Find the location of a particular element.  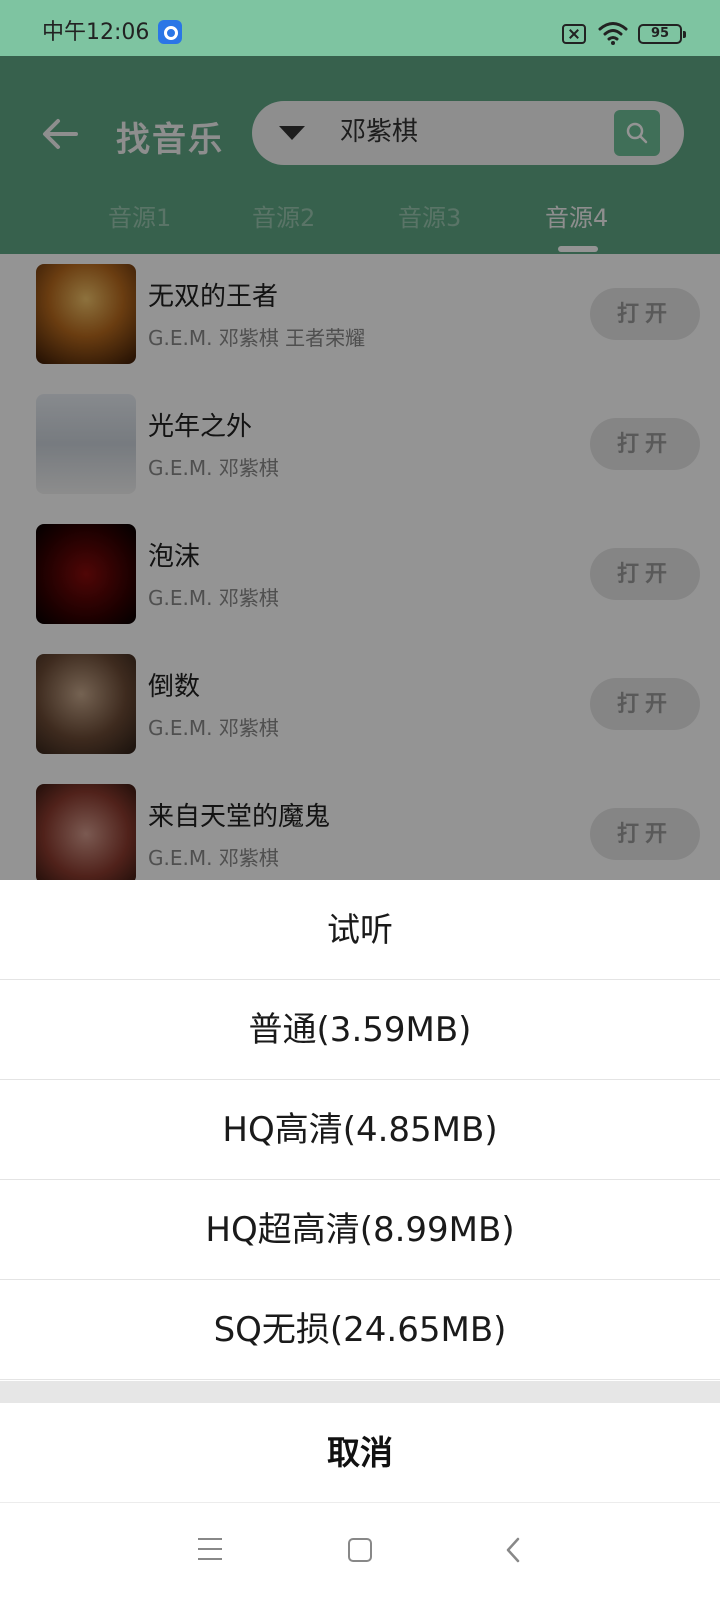

no-sim-icon is located at coordinates (574, 34).